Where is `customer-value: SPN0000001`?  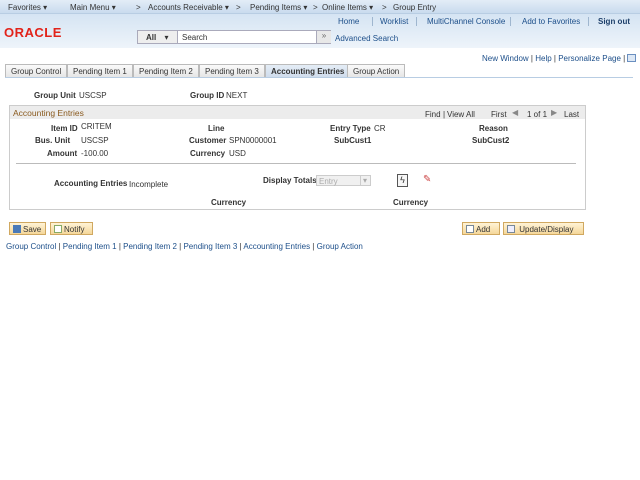 customer-value: SPN0000001 is located at coordinates (253, 140).